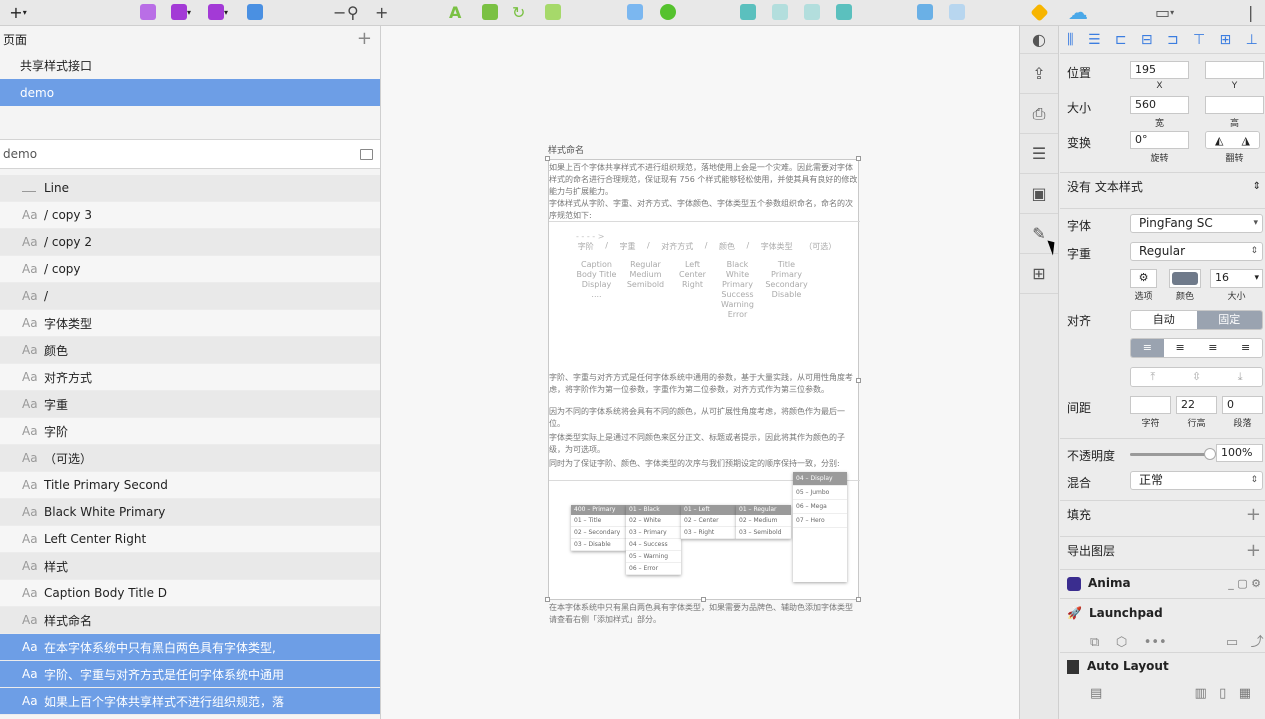 The height and width of the screenshot is (719, 1265). Describe the element at coordinates (1173, 454) in the screenshot. I see `opacity-slider-track` at that location.